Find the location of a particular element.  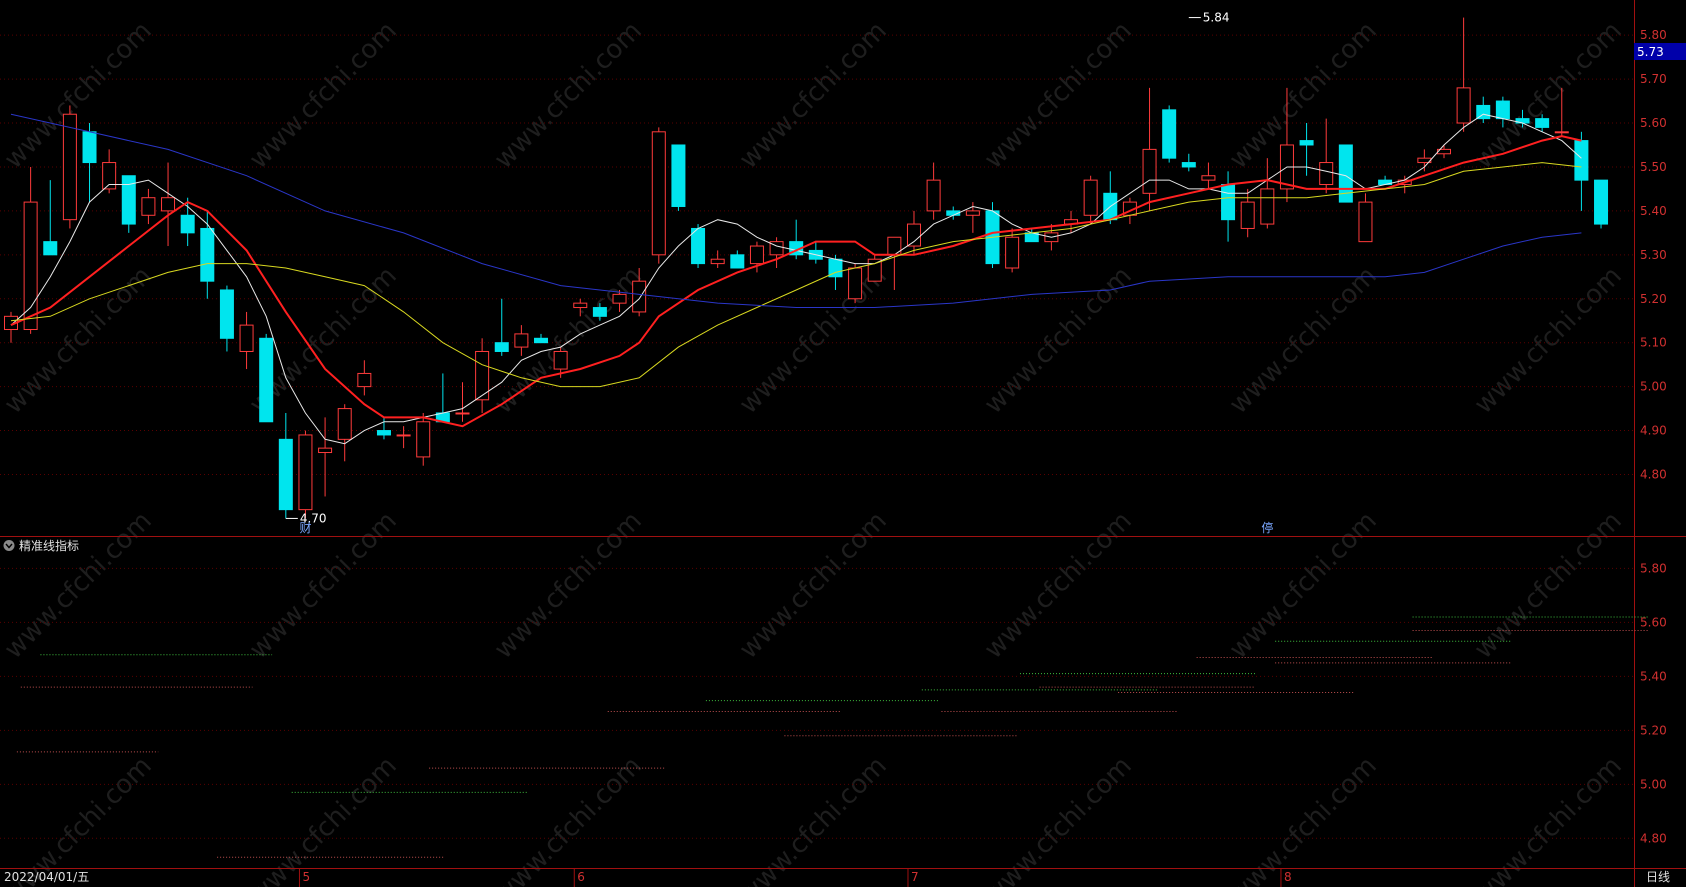

price-tick-label: 5.30 is located at coordinates (1653, 255).